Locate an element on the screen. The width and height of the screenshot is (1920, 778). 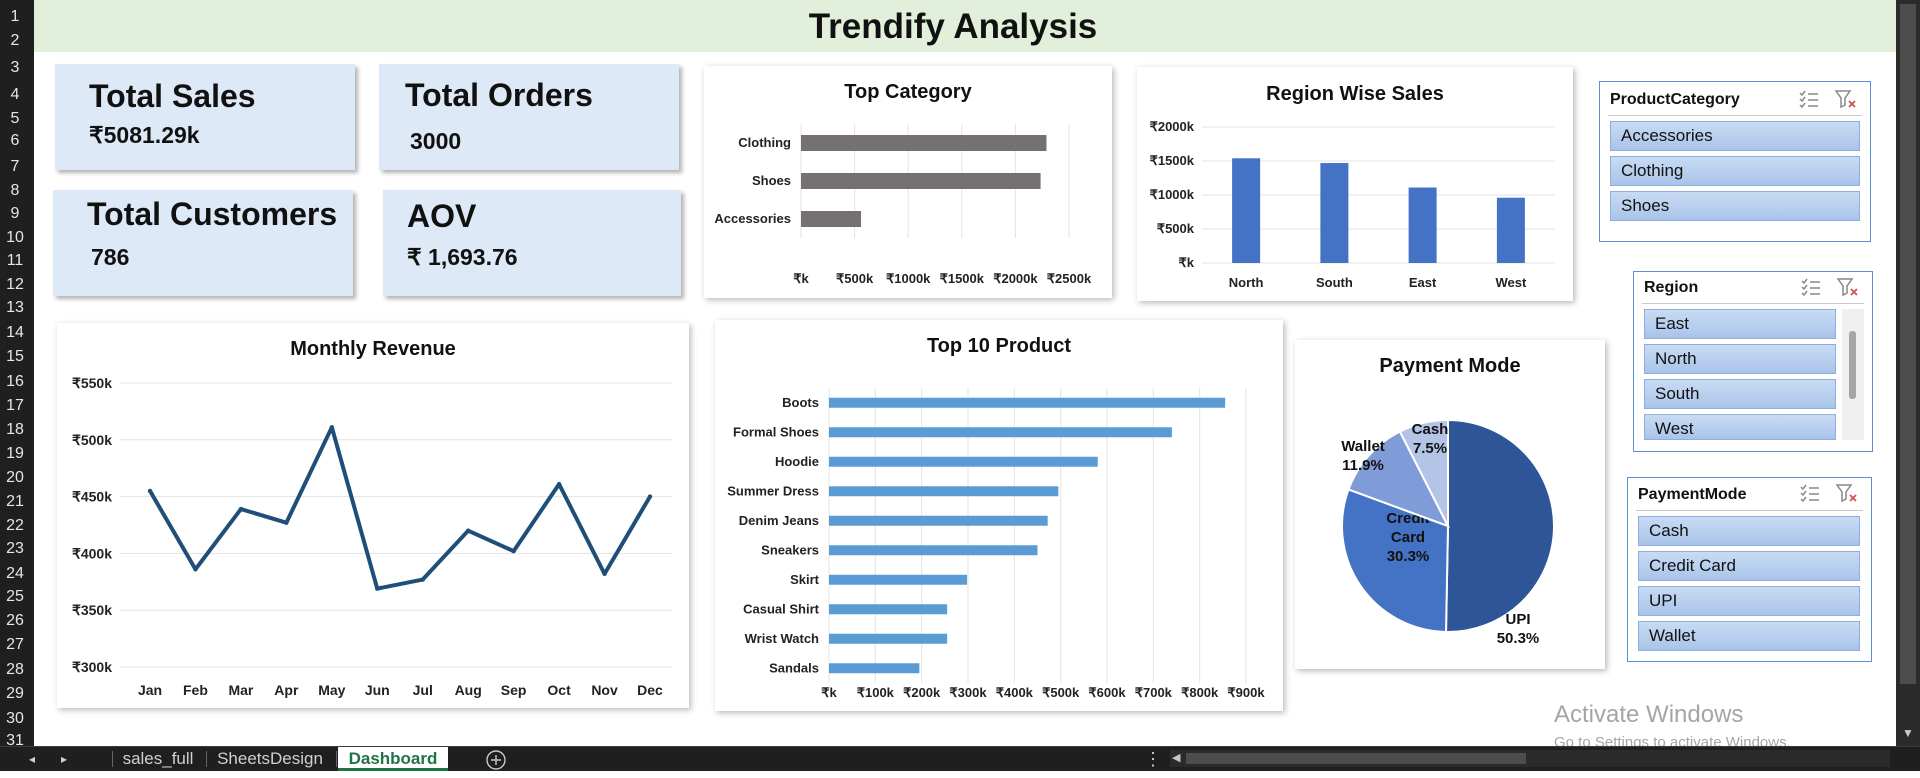
x-tick-label: Apr is located at coordinates (286, 690).